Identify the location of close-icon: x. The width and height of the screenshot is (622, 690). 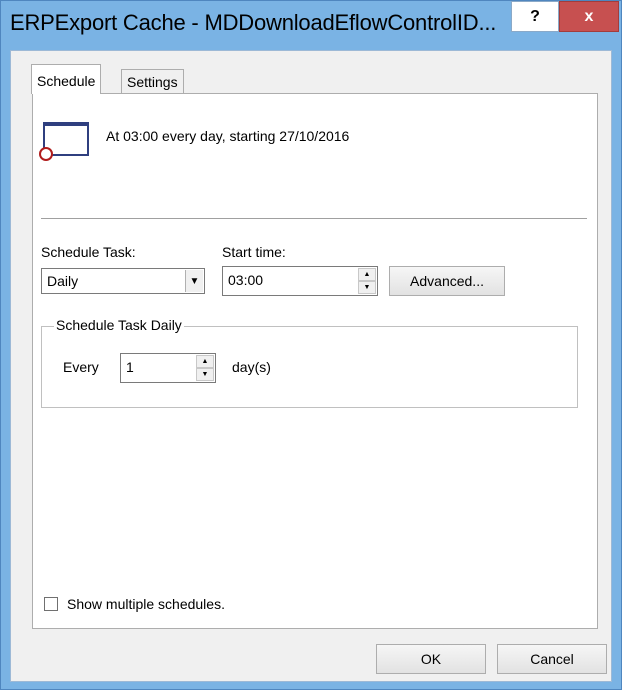
(589, 16).